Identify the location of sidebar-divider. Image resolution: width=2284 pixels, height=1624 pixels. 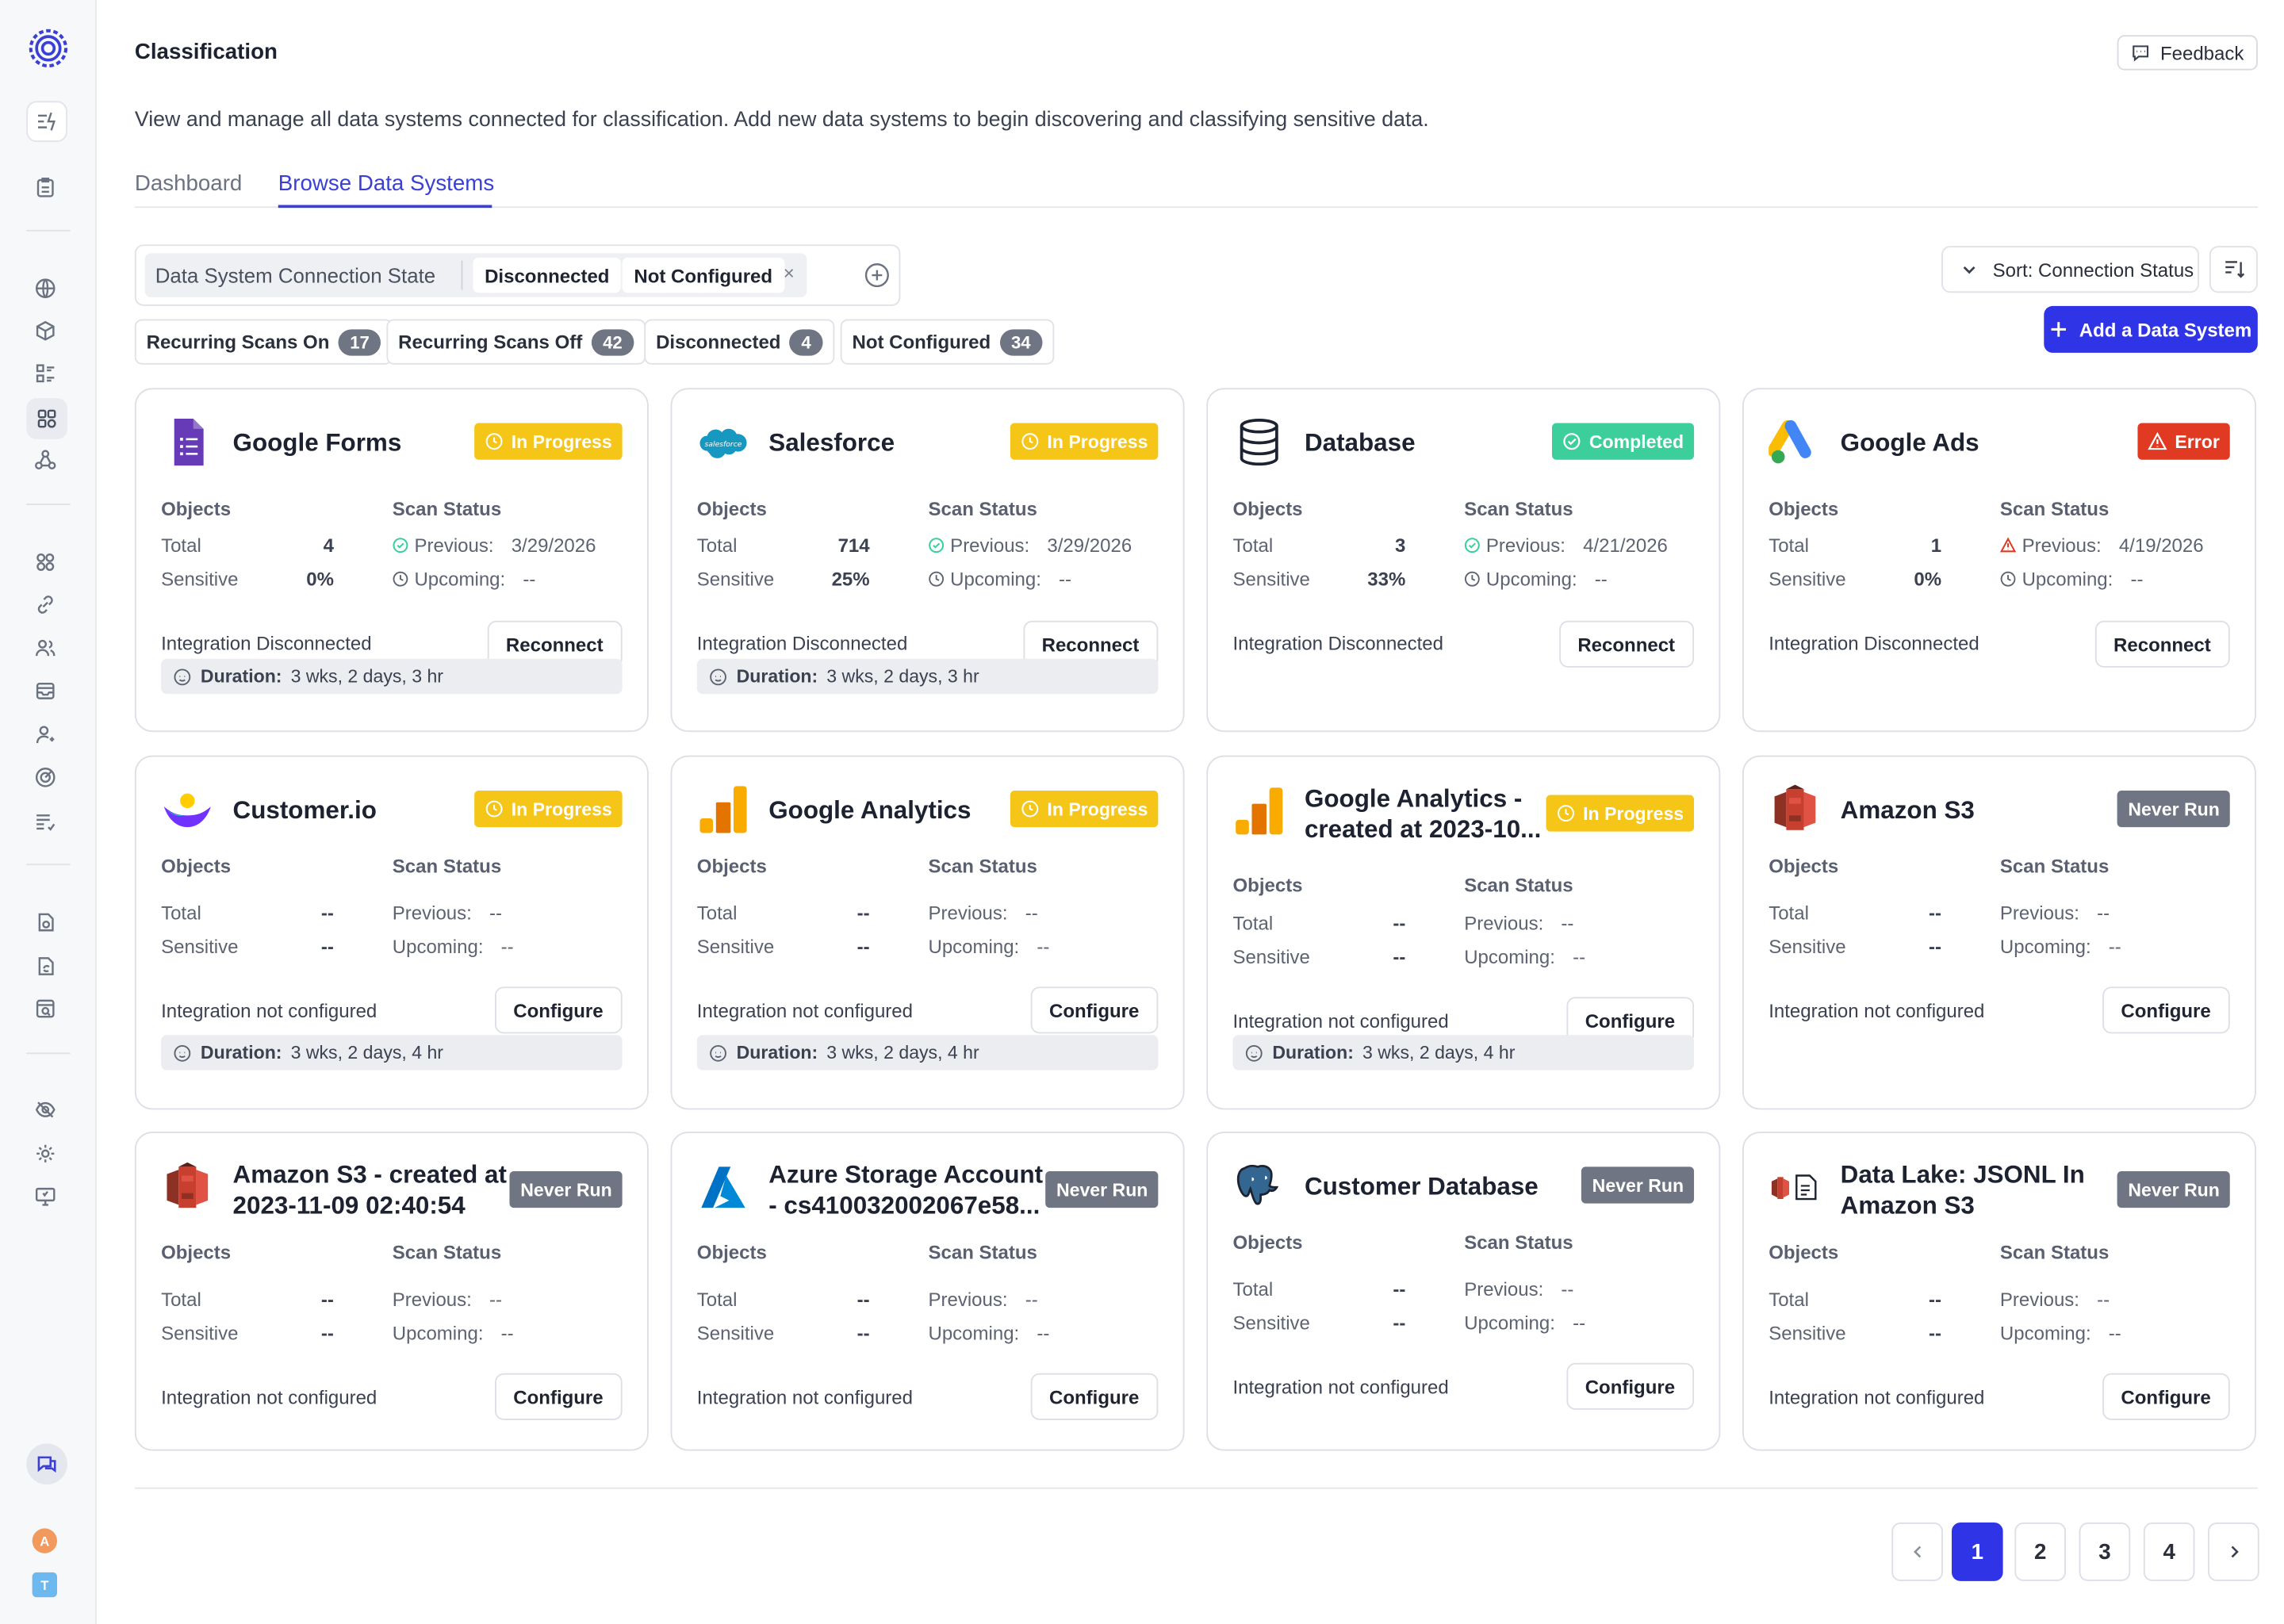
(48, 230).